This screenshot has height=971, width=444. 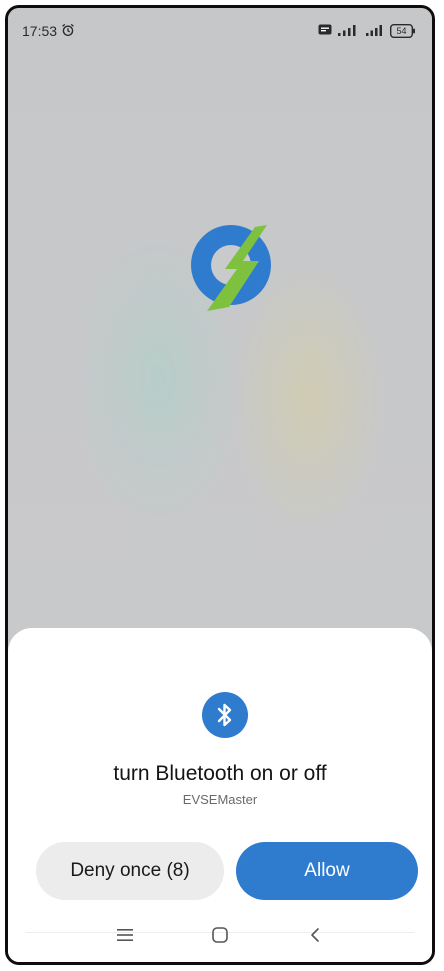 I want to click on home-icon, so click(x=220, y=935).